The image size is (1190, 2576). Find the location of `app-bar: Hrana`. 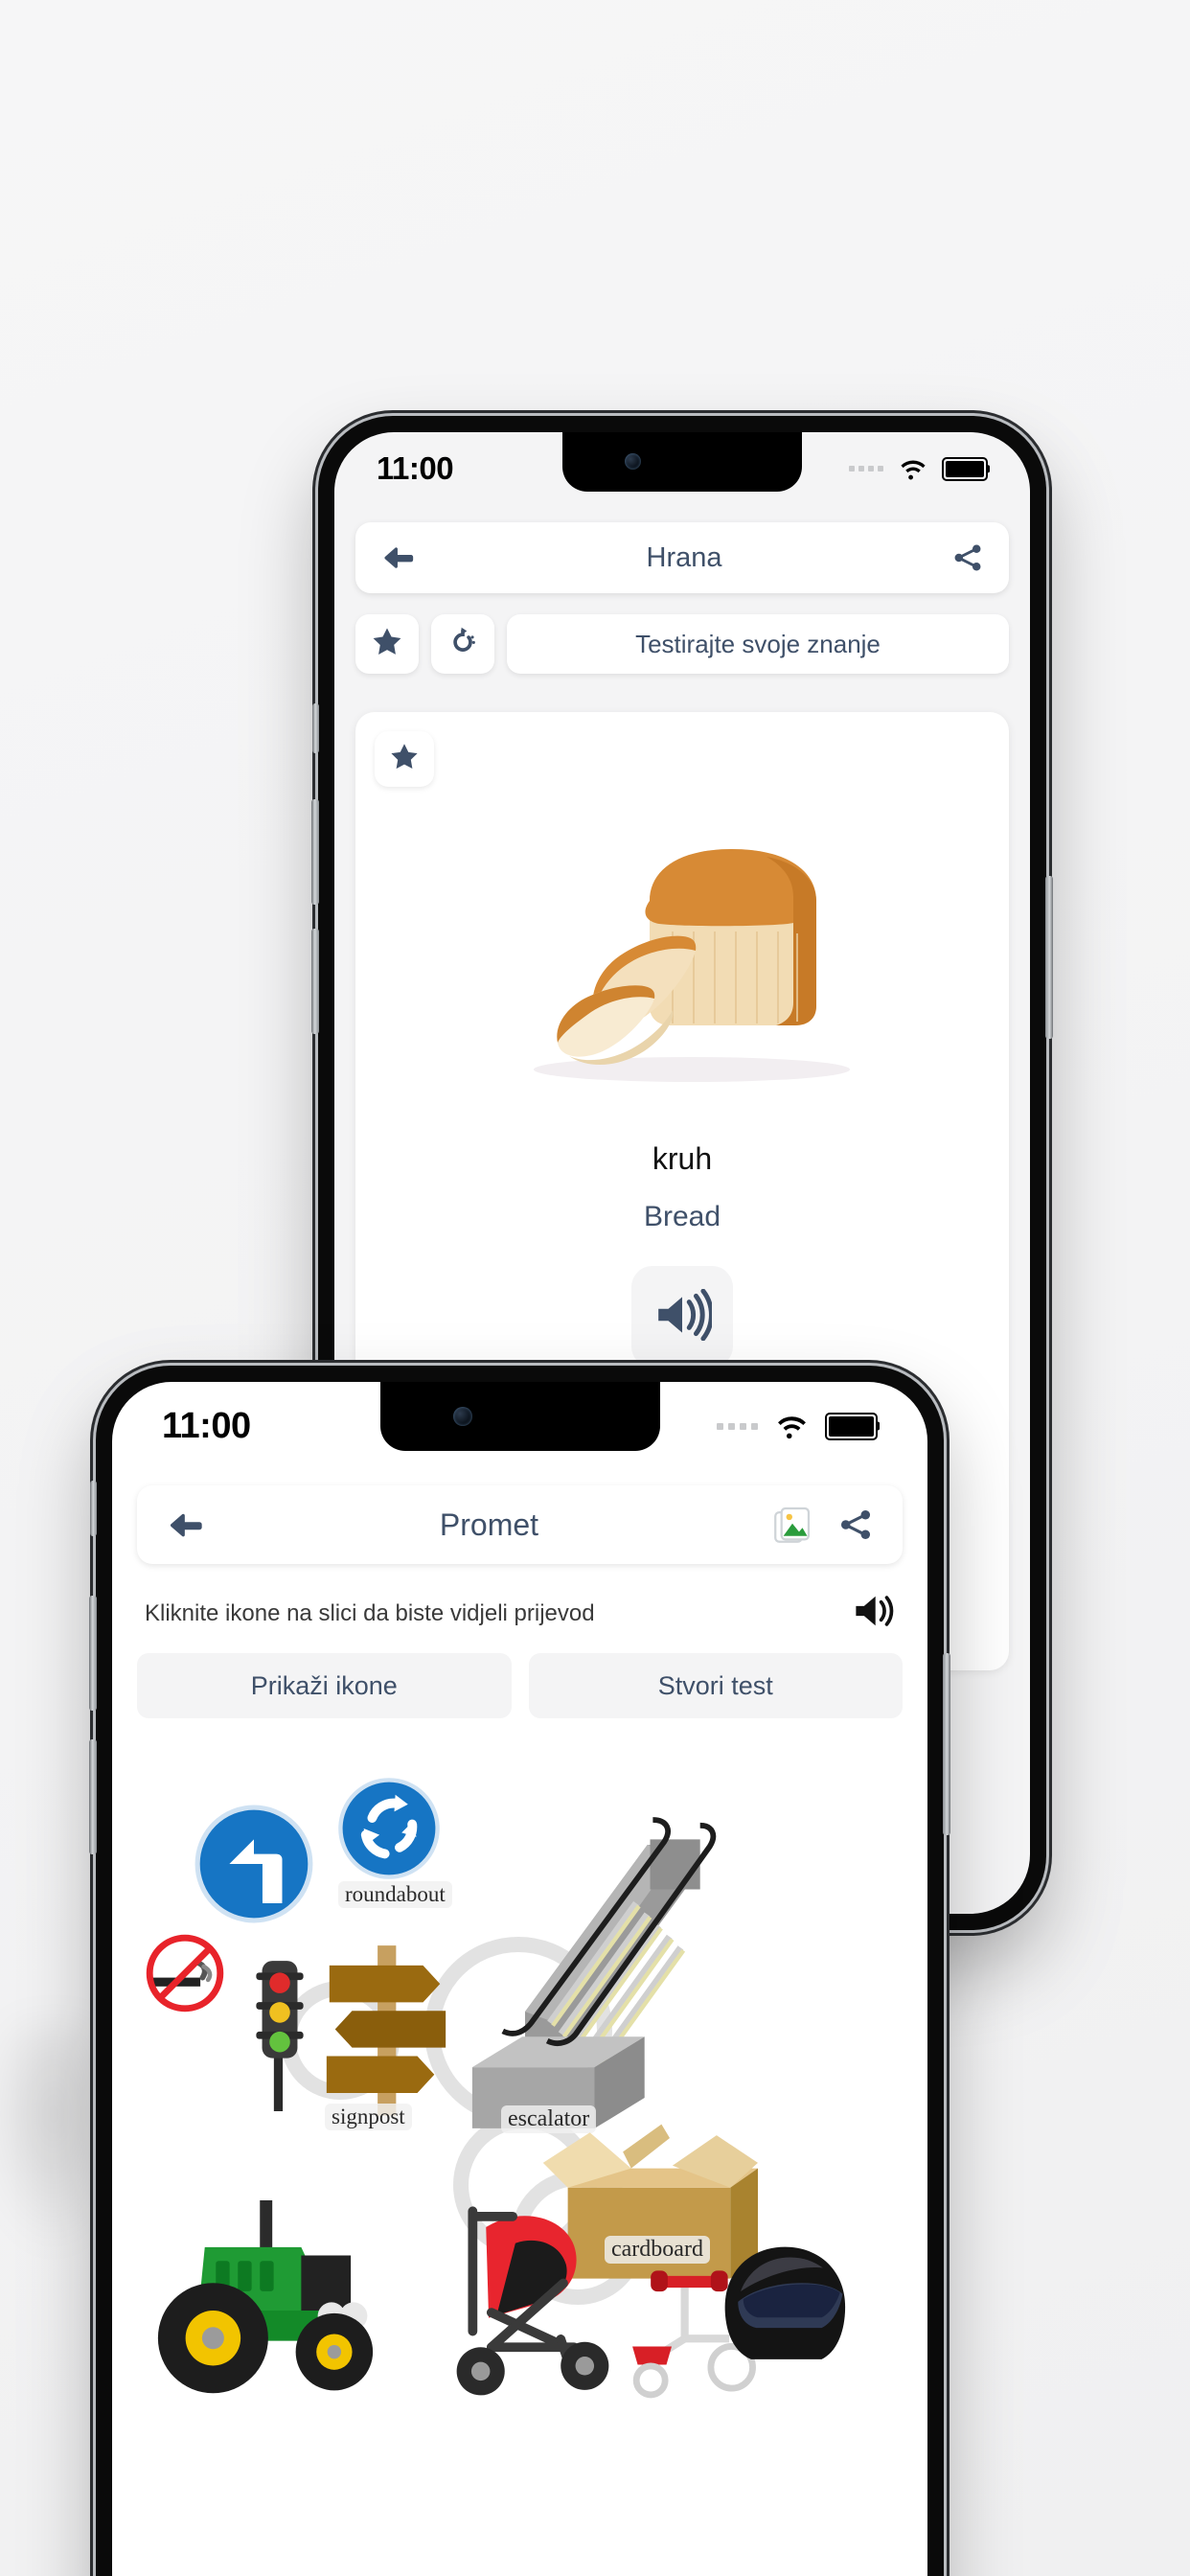

app-bar: Hrana is located at coordinates (682, 557).